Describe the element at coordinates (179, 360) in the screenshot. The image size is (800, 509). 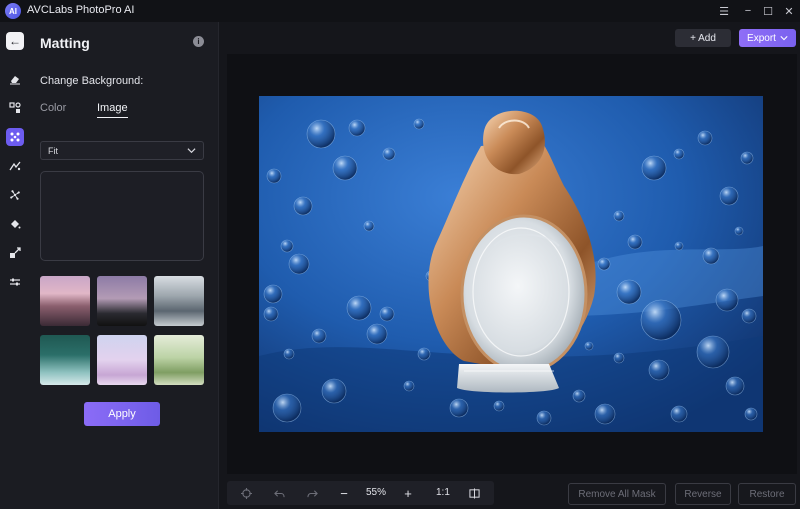
I see `background-thumbnail-meadow` at that location.